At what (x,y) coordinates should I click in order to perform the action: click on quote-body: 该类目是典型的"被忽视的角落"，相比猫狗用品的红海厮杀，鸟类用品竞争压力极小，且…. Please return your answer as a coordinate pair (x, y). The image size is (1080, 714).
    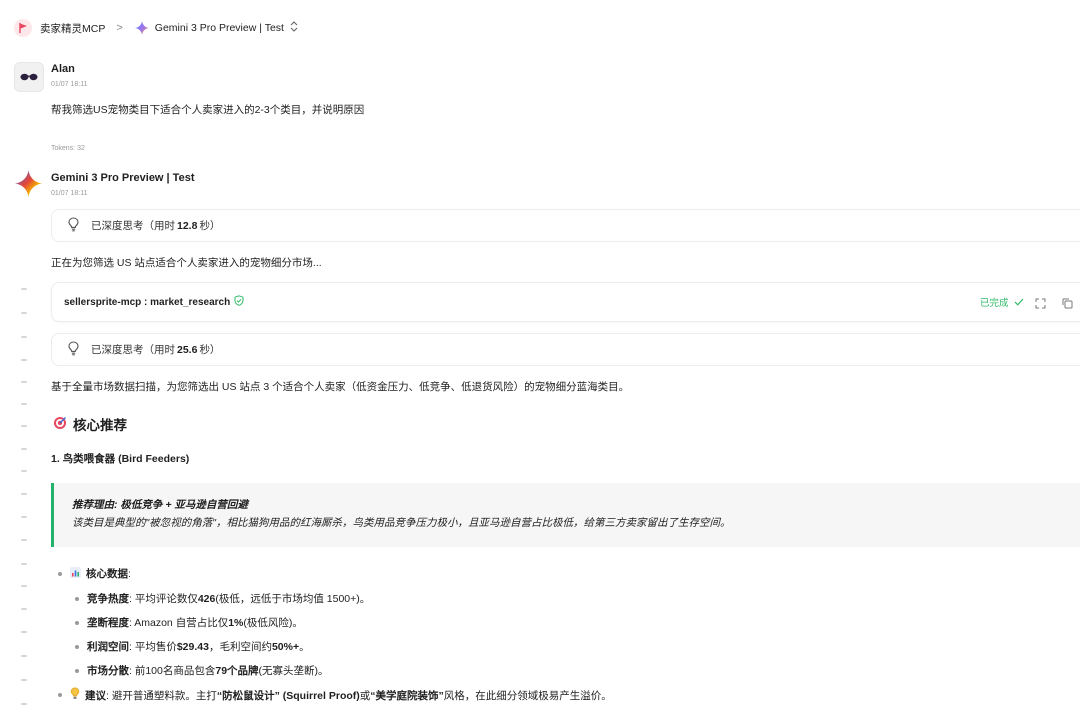
    Looking at the image, I should click on (401, 523).